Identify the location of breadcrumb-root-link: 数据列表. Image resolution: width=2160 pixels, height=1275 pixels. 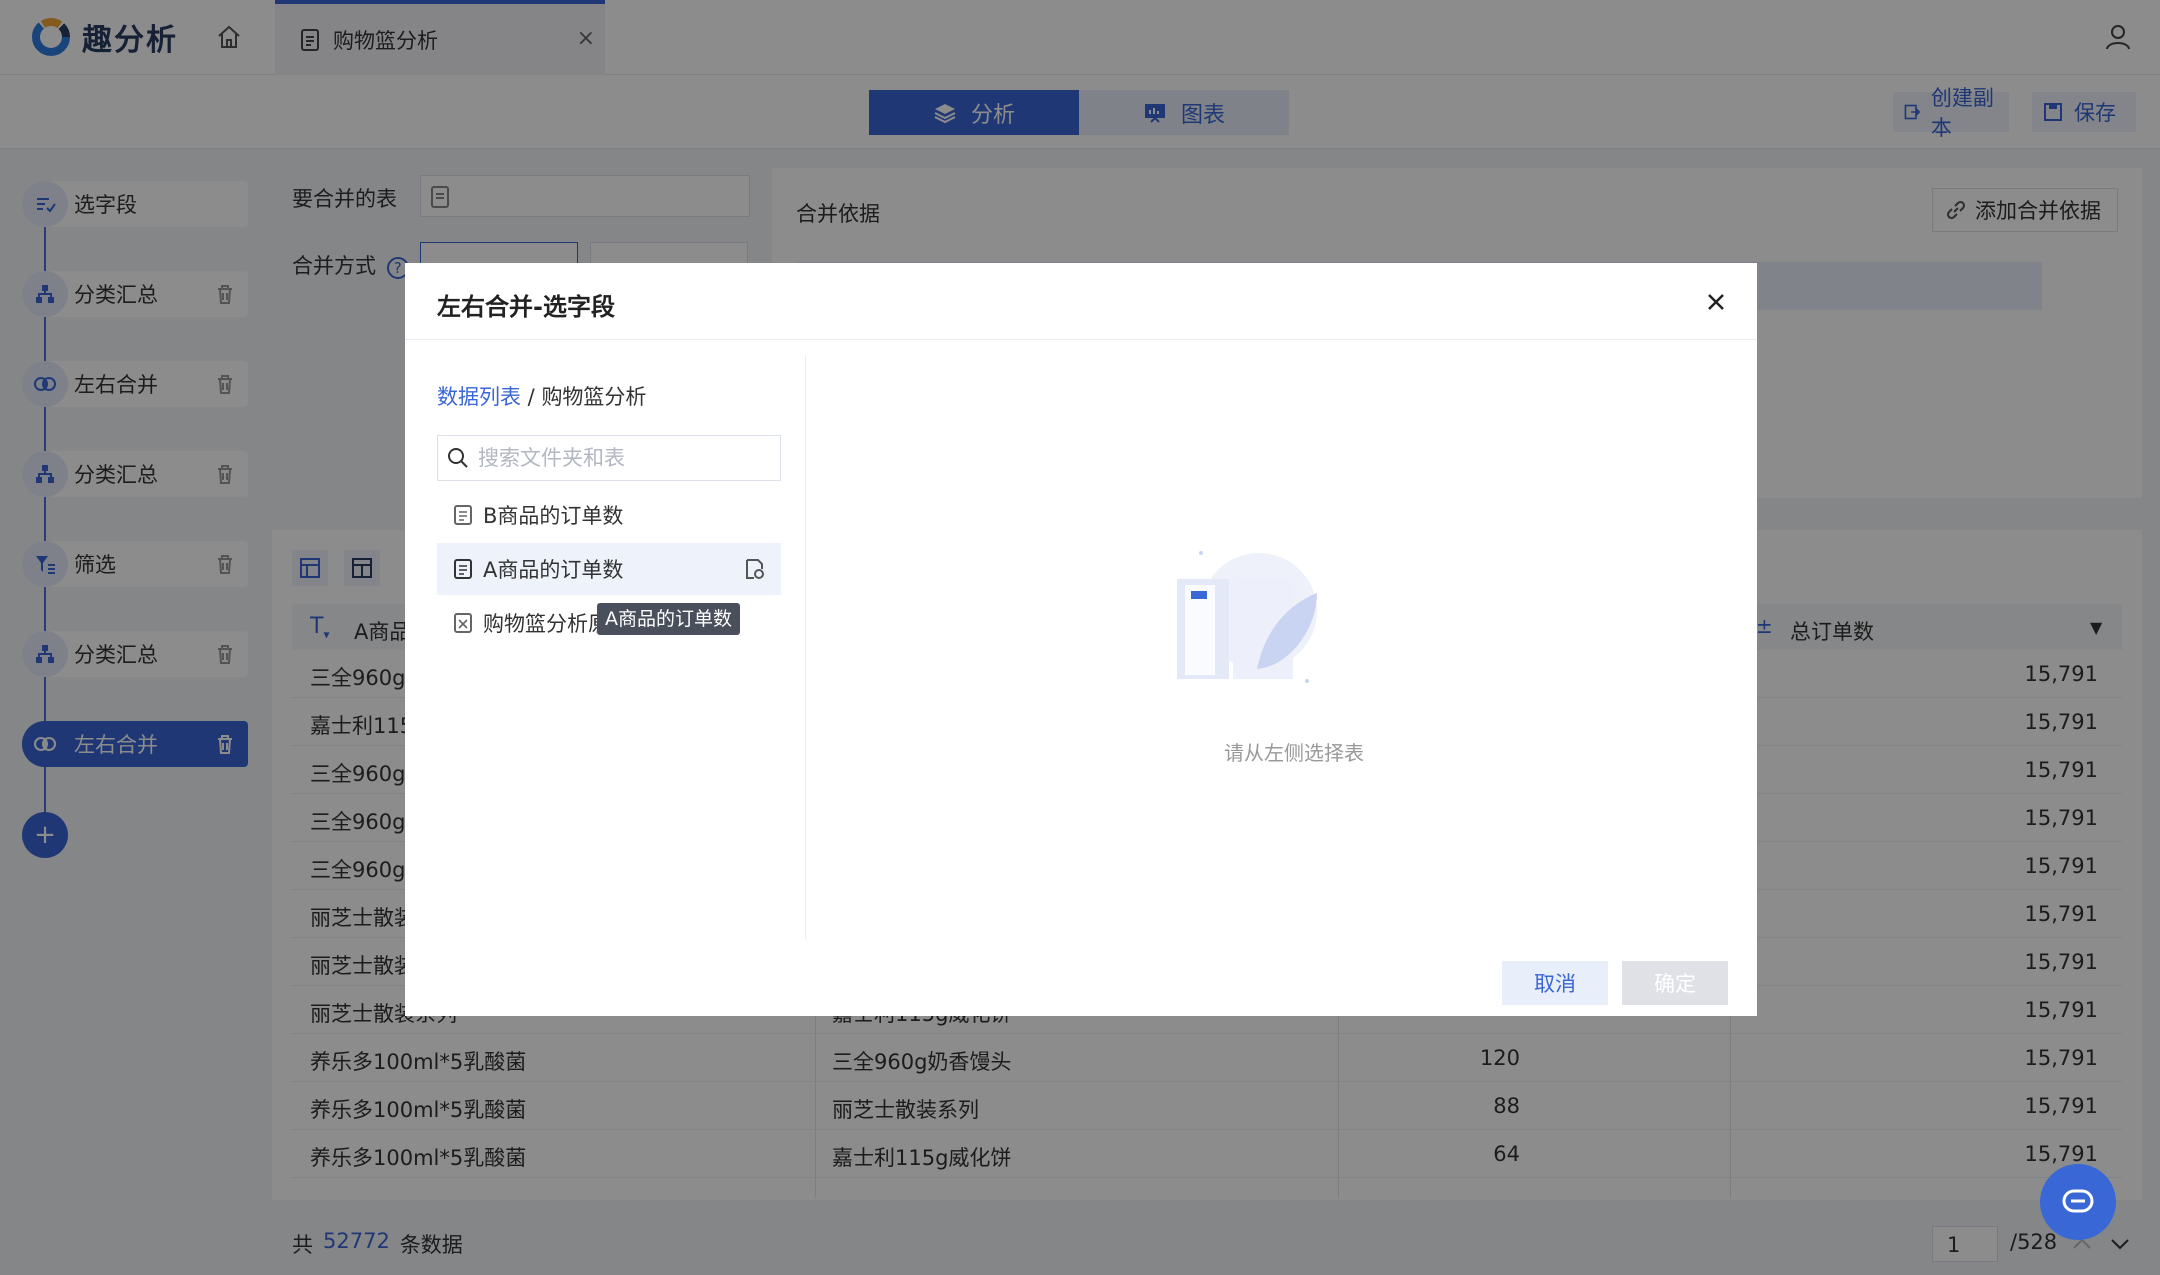
(479, 397).